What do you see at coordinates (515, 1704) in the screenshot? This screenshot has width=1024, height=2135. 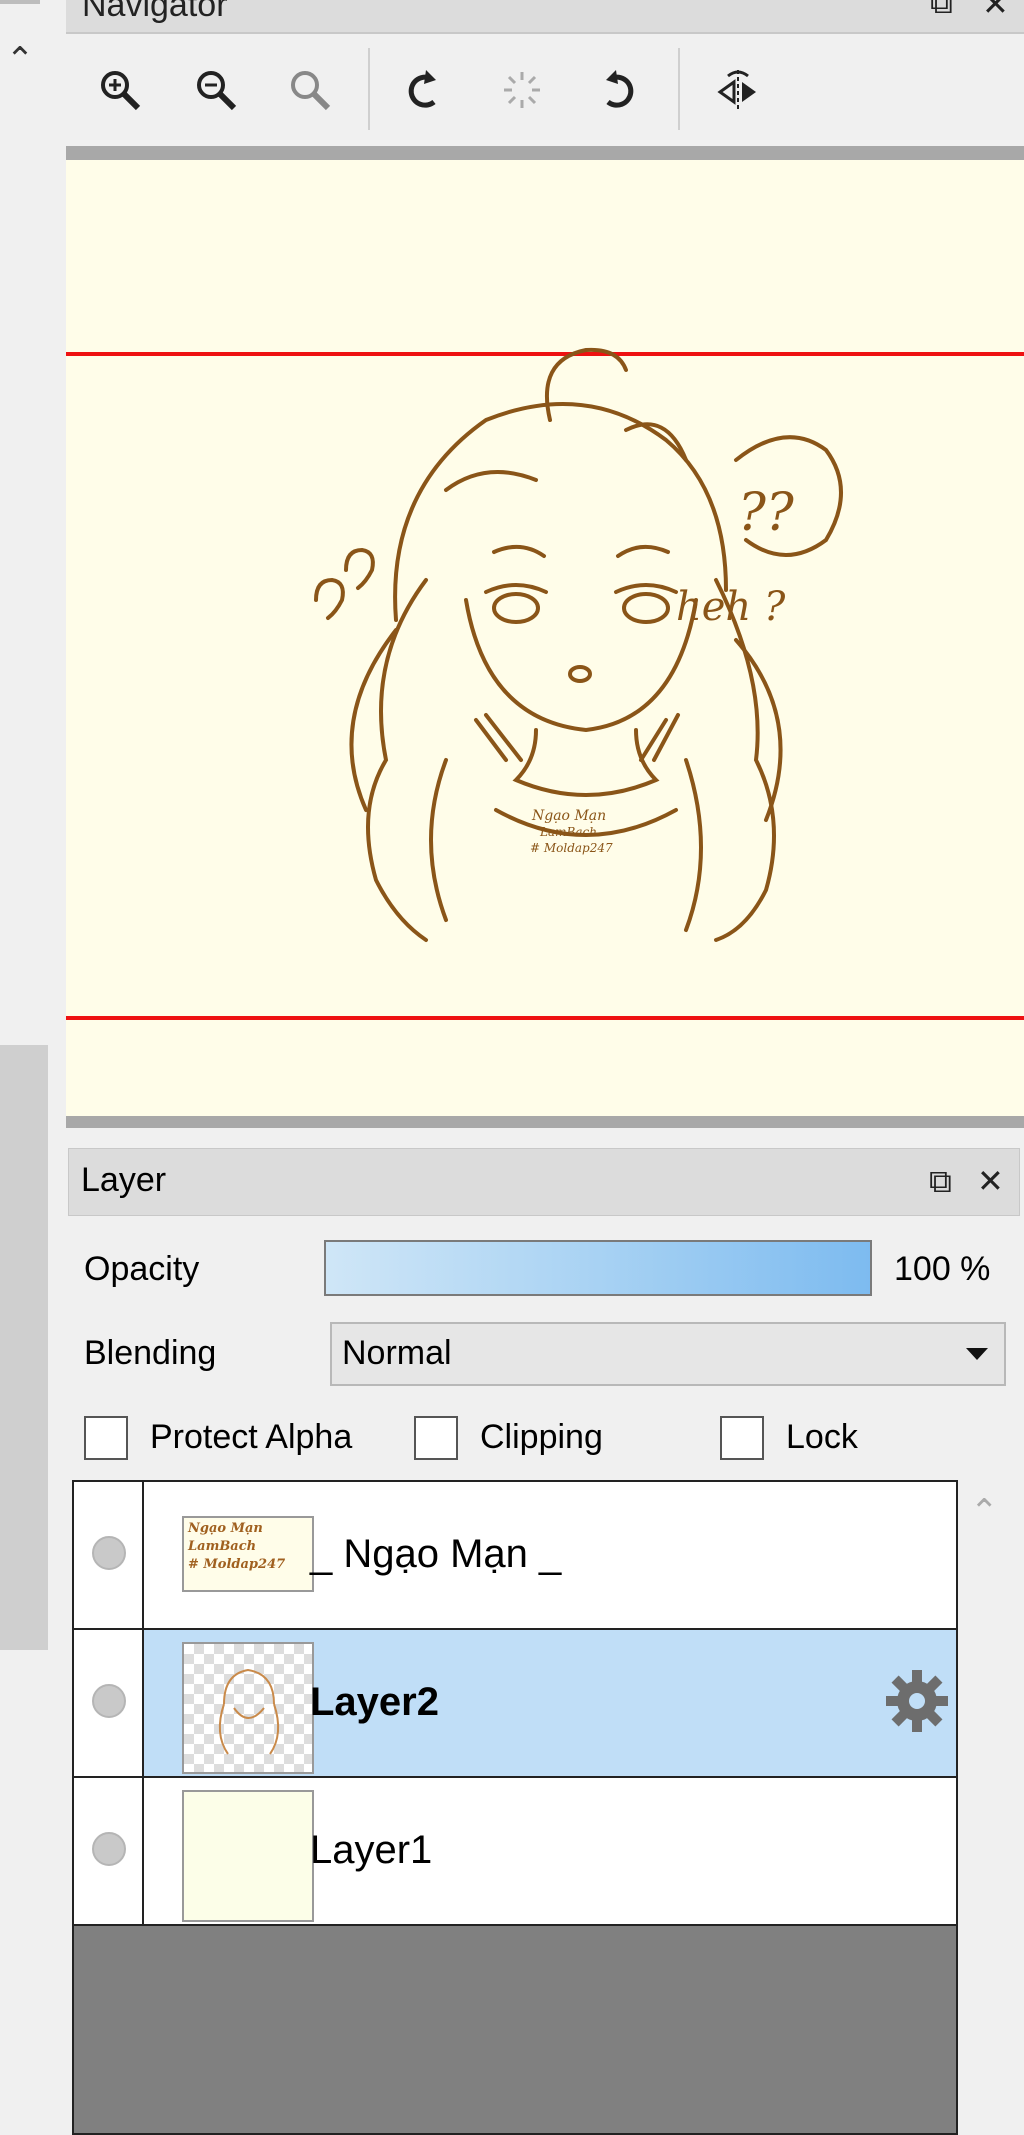 I see `layer-row-selected: Layer2` at bounding box center [515, 1704].